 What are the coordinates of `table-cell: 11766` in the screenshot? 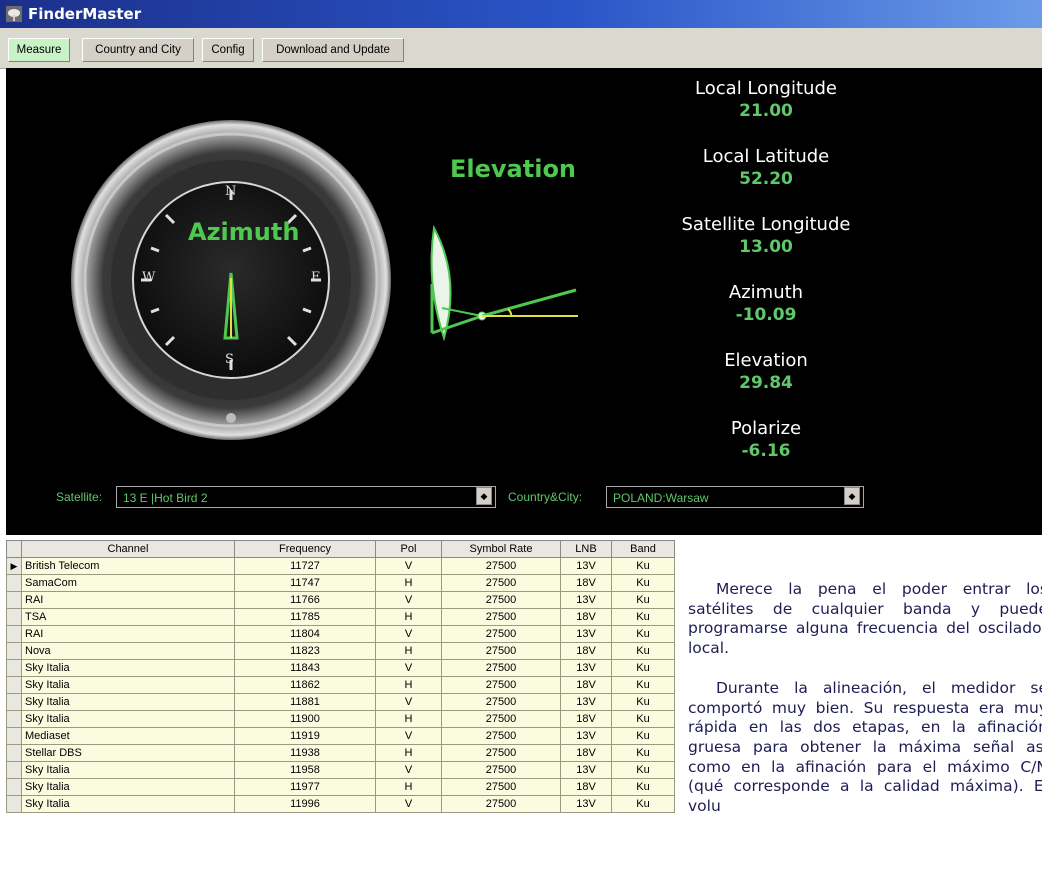 It's located at (305, 600).